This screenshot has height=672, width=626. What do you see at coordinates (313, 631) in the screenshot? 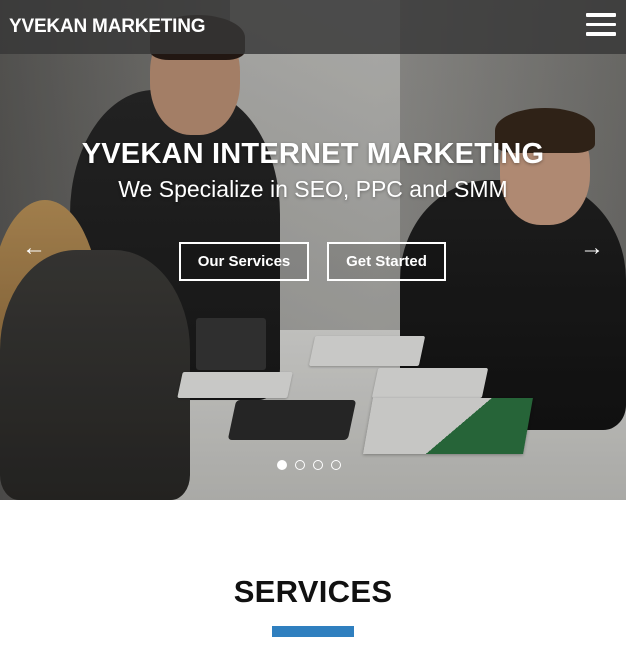
I see `services-underline` at bounding box center [313, 631].